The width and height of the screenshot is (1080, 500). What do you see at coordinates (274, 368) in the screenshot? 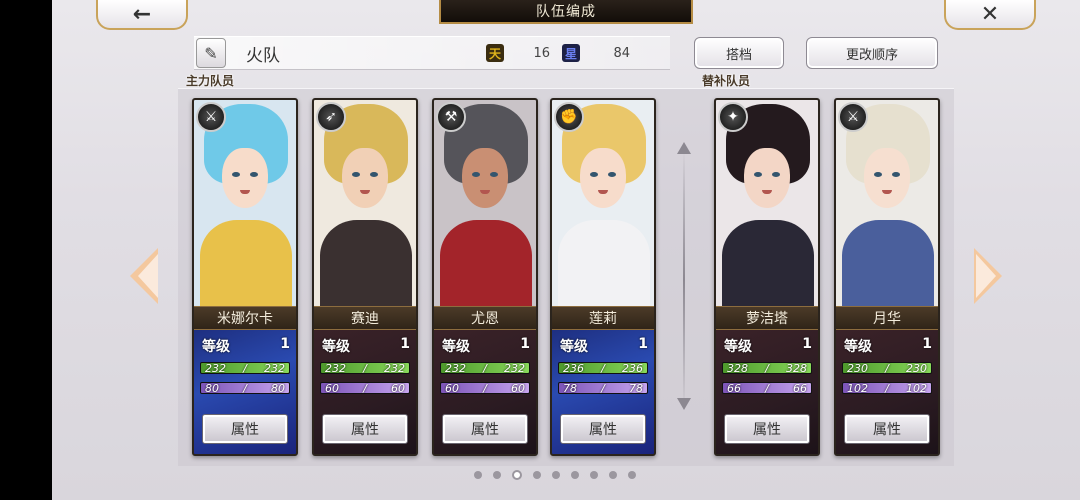
I see `hp-max: 232` at bounding box center [274, 368].